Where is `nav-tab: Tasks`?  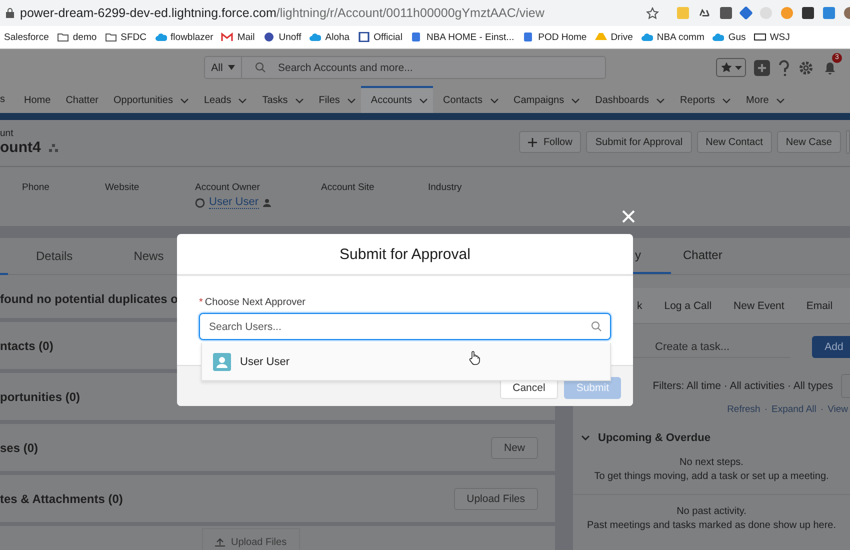 nav-tab: Tasks is located at coordinates (280, 99).